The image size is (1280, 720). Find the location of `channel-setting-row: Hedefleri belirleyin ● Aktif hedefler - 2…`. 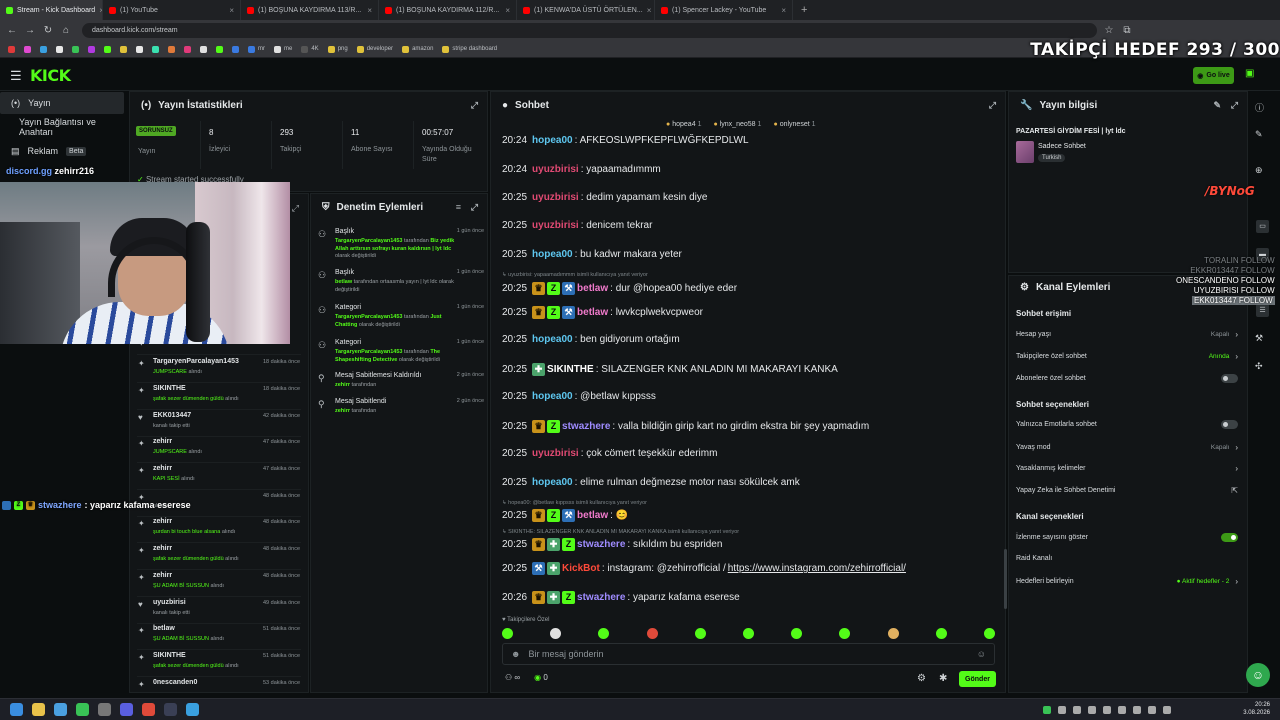

channel-setting-row: Hedefleri belirleyin ● Aktif hedefler - 2… is located at coordinates (1127, 581).